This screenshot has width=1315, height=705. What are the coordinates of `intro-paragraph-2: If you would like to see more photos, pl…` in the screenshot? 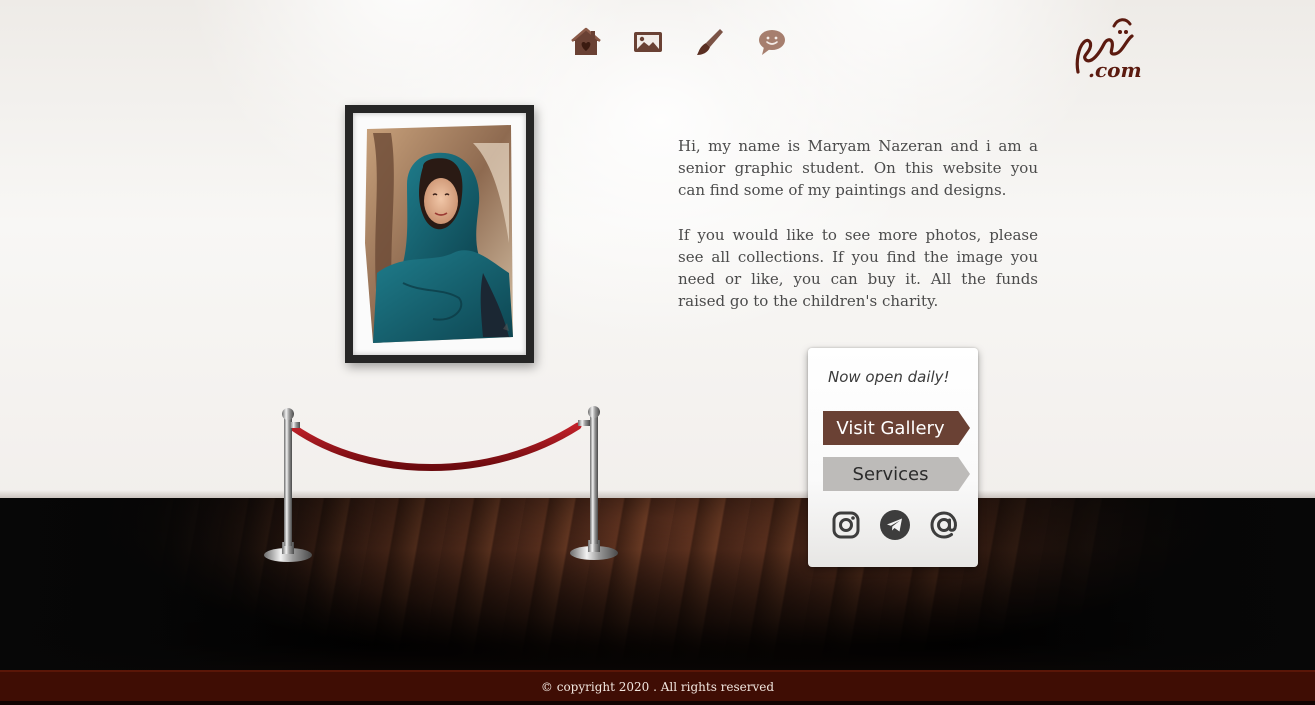 It's located at (858, 268).